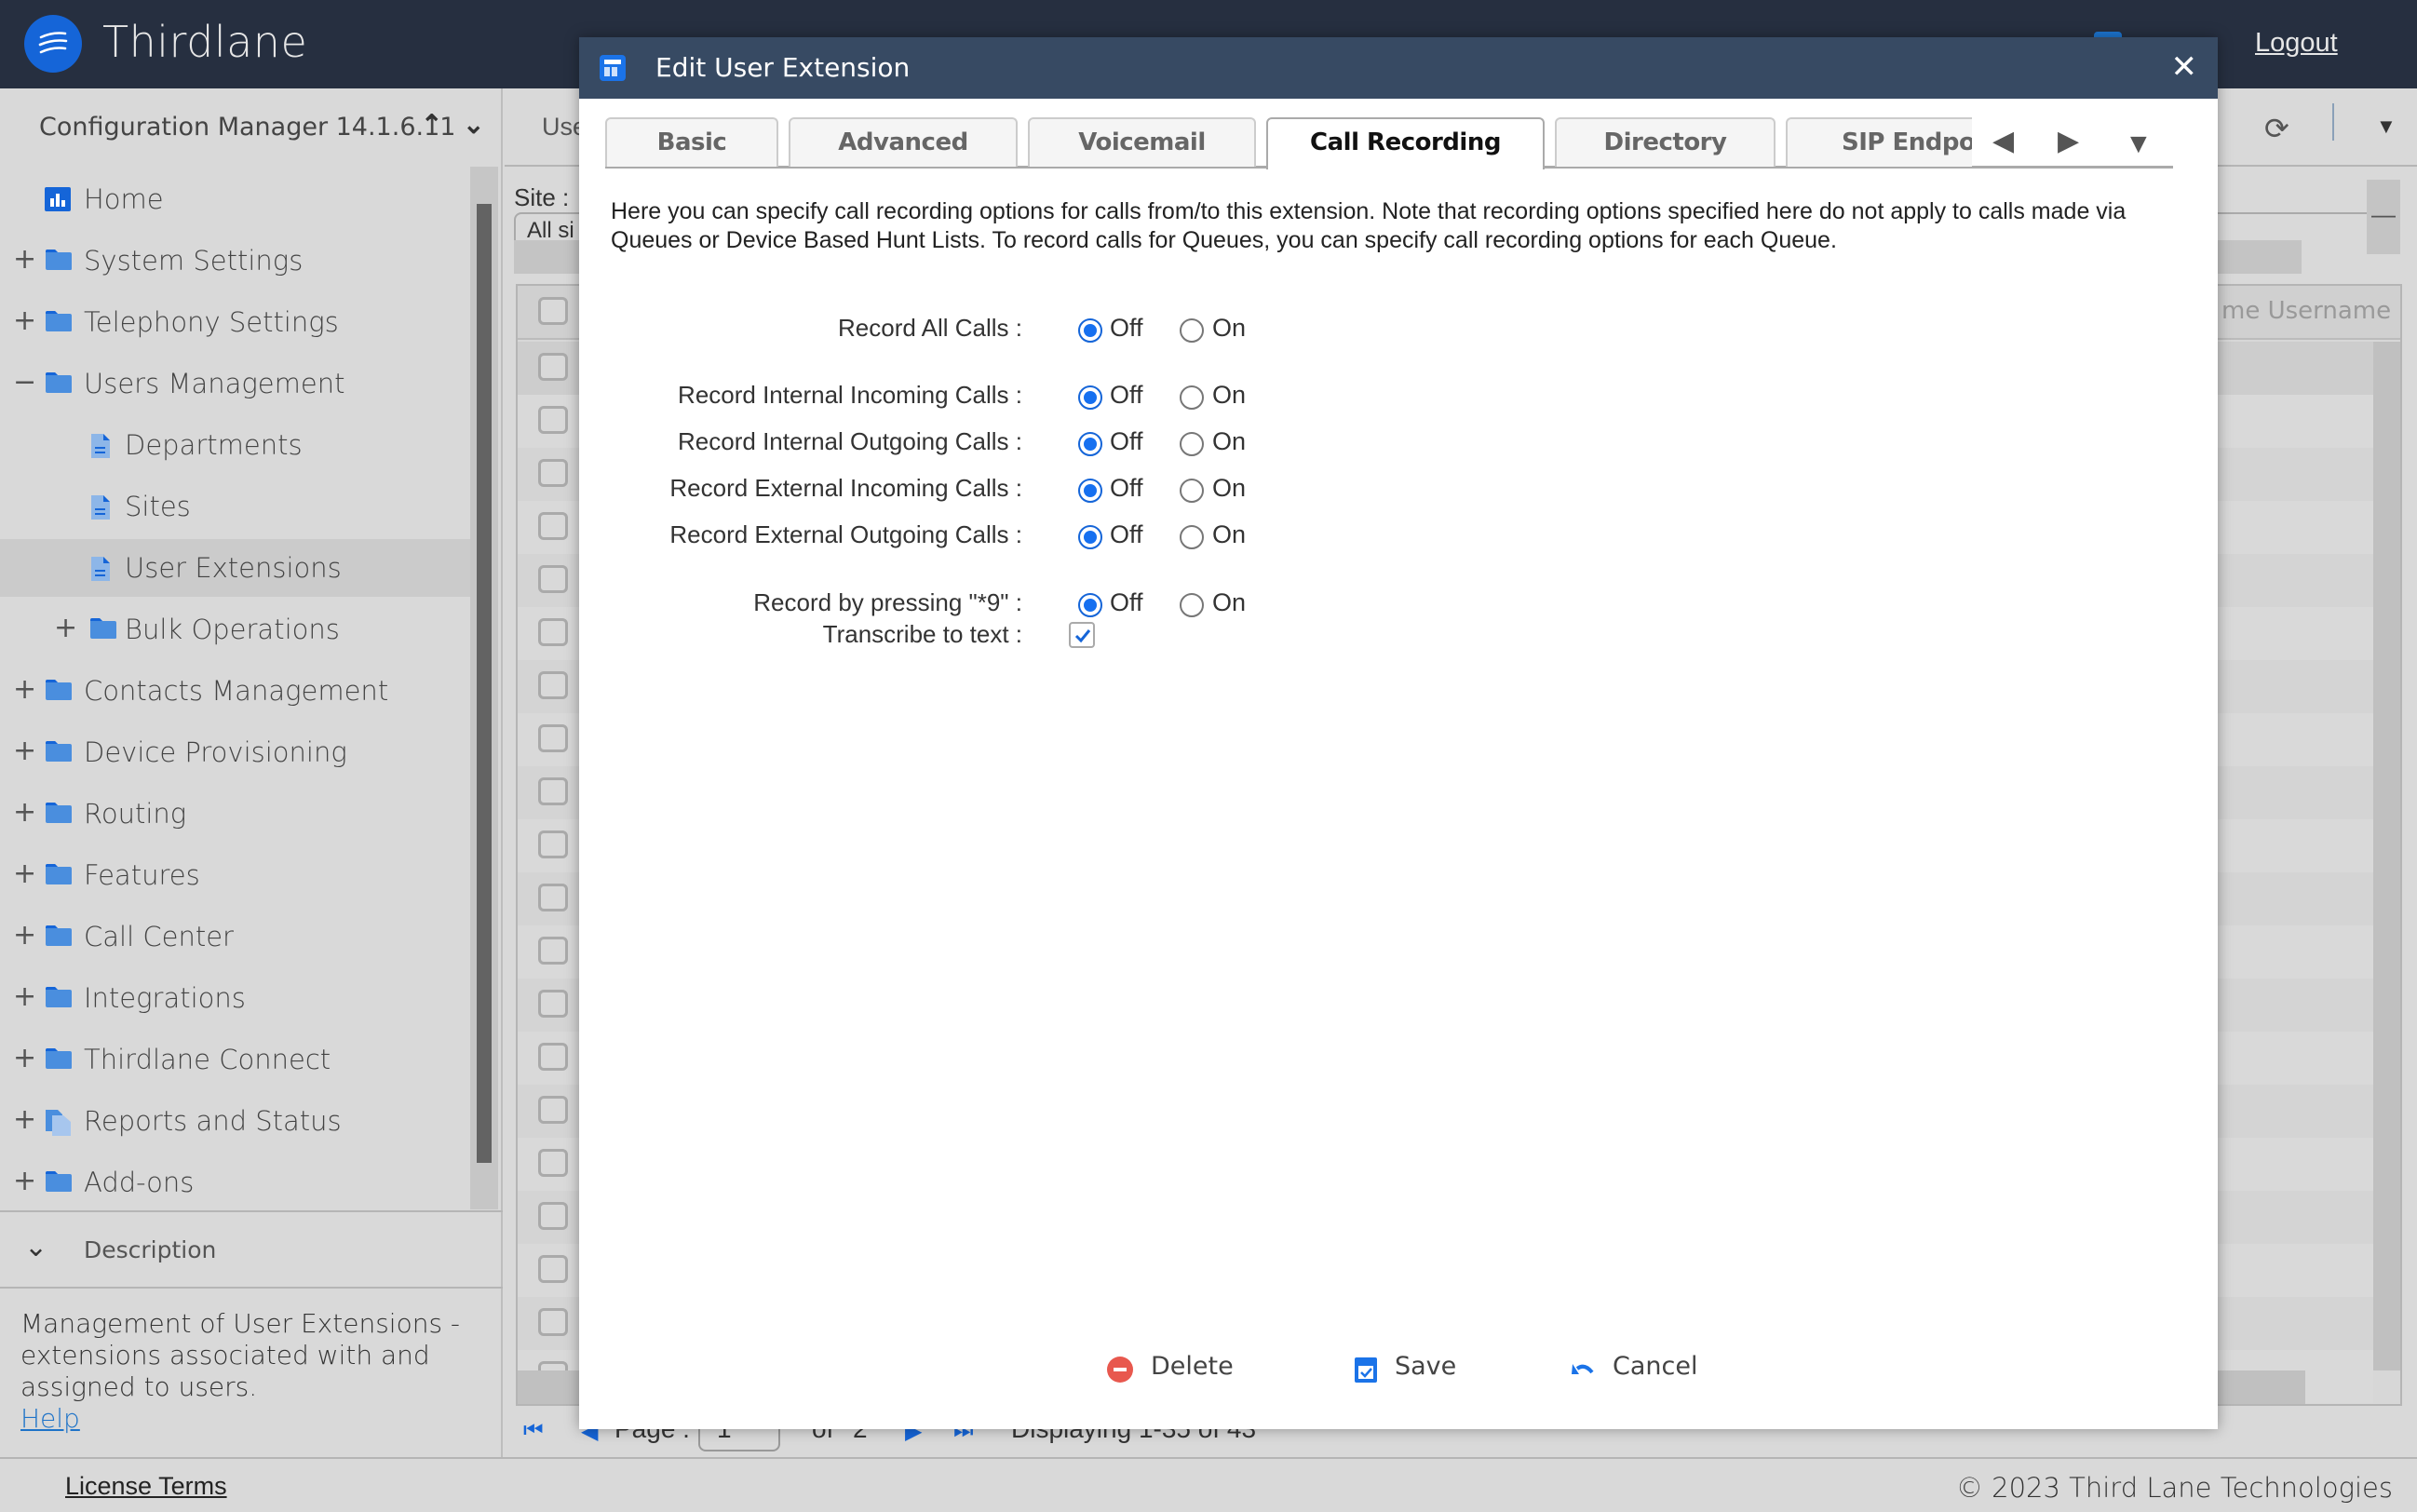 The height and width of the screenshot is (1512, 2417). What do you see at coordinates (1127, 395) in the screenshot?
I see `radio-off-label: Off` at bounding box center [1127, 395].